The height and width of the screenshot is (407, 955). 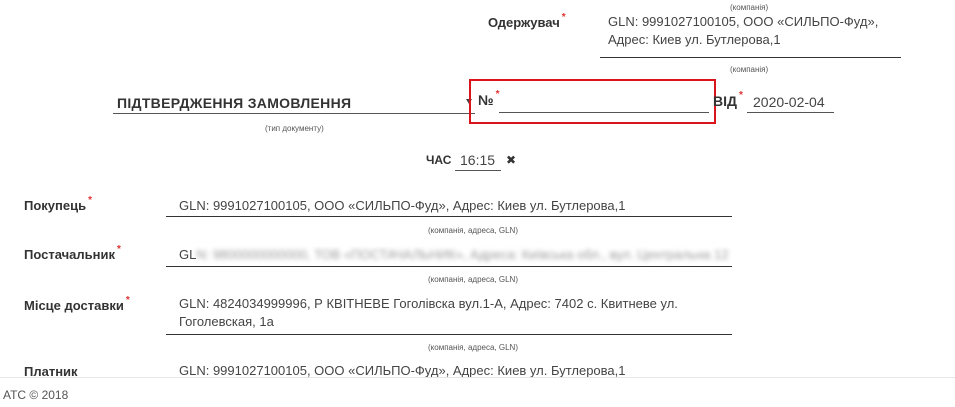 I want to click on supplier-label: Постачальник *, so click(x=72, y=253).